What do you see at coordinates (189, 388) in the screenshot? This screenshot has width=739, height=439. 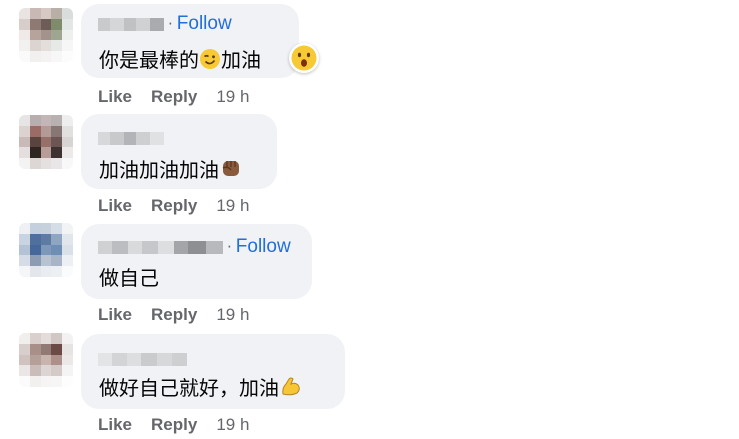 I see `comment-text-main: 做好自己就好，加油` at bounding box center [189, 388].